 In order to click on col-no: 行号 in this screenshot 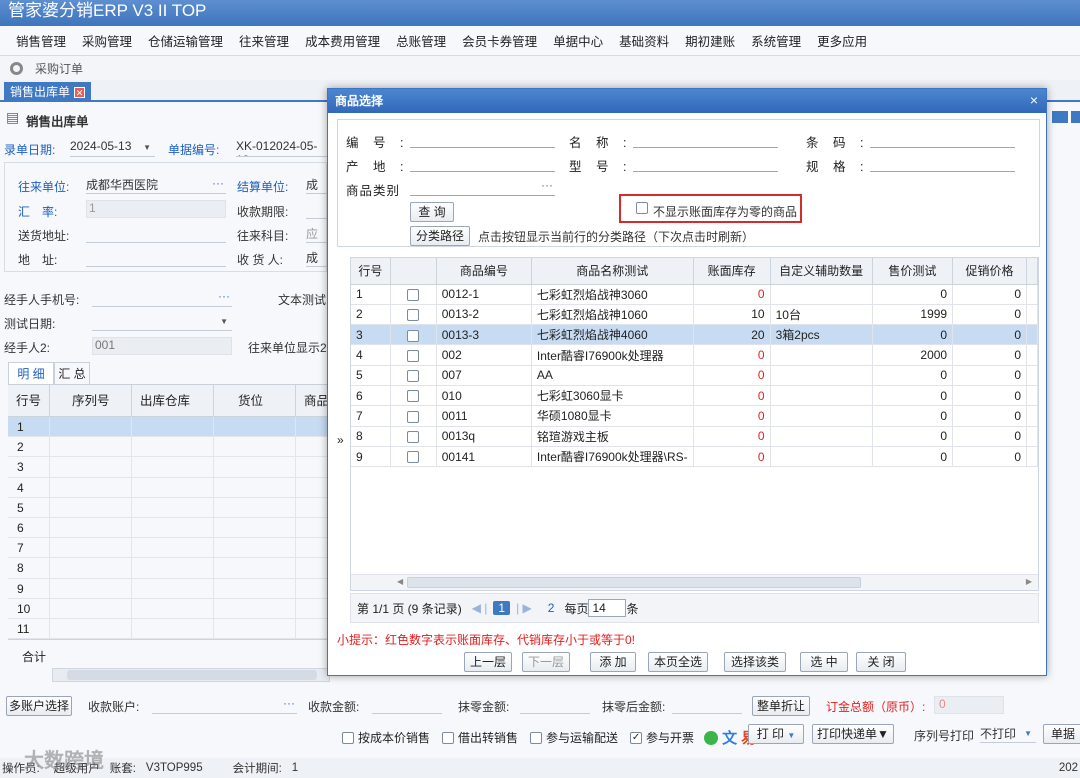, I will do `click(371, 271)`.